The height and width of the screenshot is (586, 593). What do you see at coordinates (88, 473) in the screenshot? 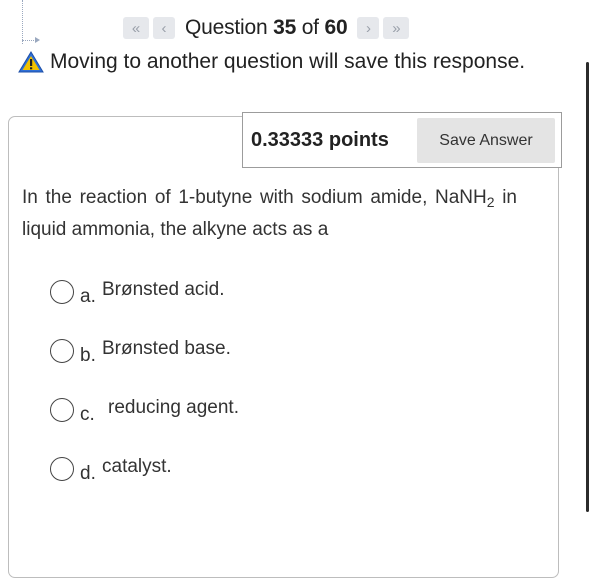
I see `option-d-letter: d.` at bounding box center [88, 473].